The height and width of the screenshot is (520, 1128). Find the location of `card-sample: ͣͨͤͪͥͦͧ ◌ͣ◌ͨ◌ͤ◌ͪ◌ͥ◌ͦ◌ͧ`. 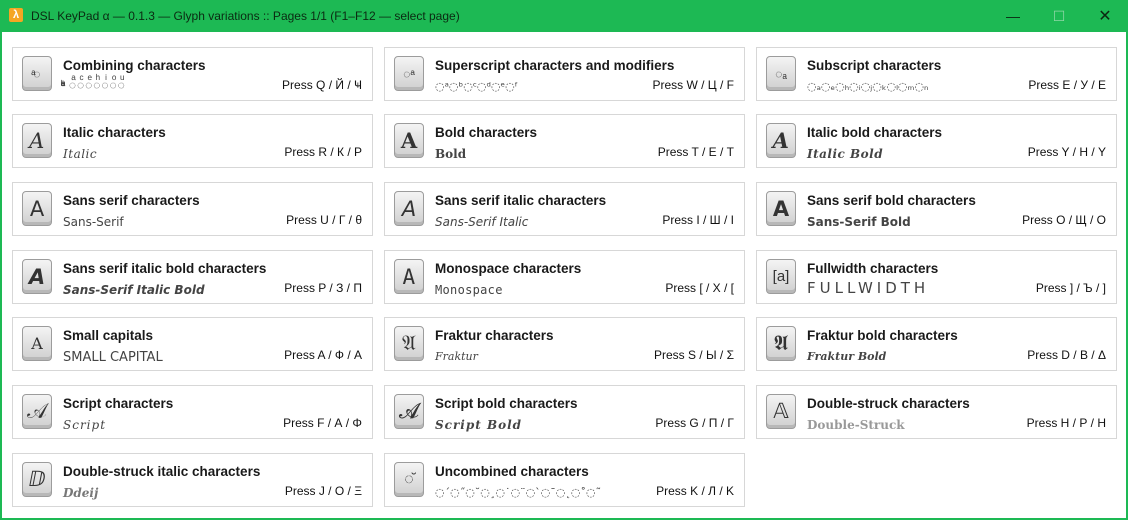

card-sample: ͣͨͤͪͥͦͧ ◌ͣ◌ͨ◌ͤ◌ͪ◌ͥ◌ͦ◌ͧ is located at coordinates (94, 85).